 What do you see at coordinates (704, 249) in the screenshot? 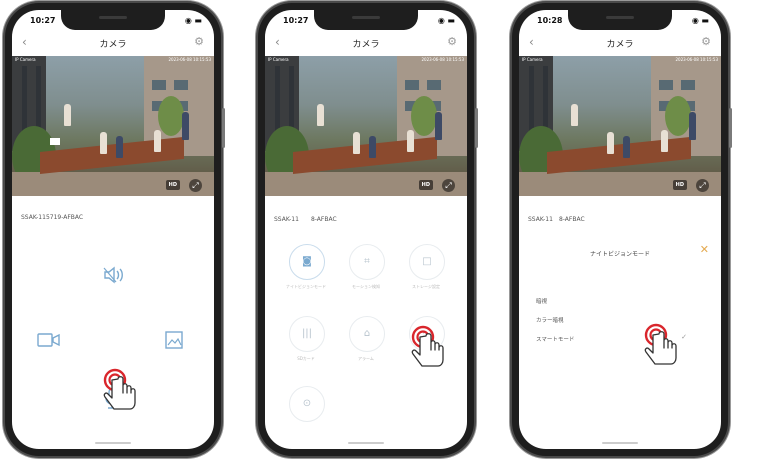
I see `close-icon: ✕` at bounding box center [704, 249].